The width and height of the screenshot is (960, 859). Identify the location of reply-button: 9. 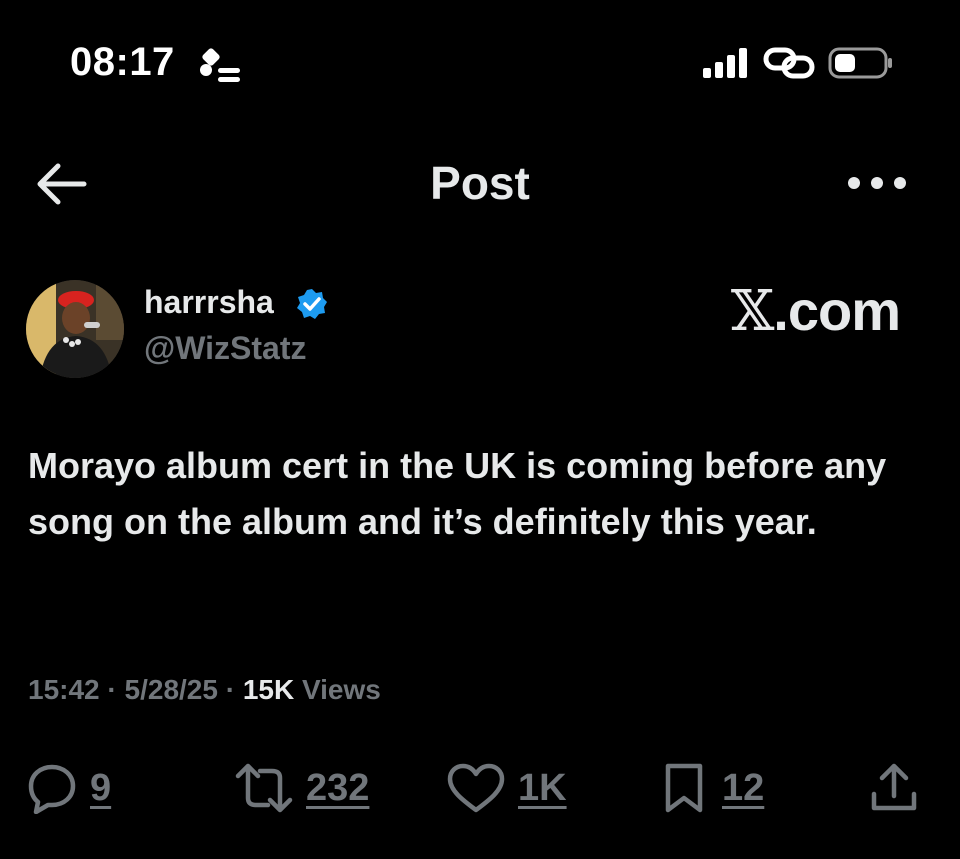
(68, 788).